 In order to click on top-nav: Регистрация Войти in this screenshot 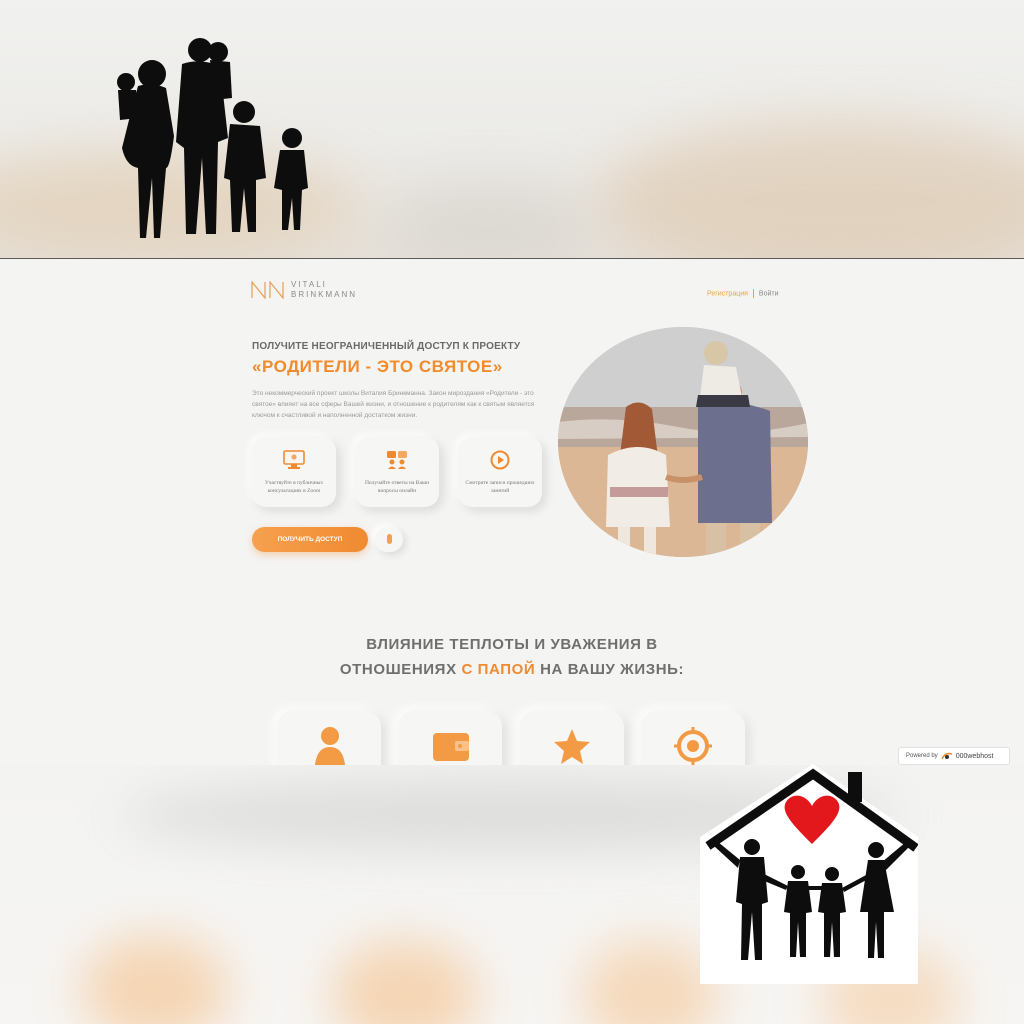, I will do `click(743, 293)`.